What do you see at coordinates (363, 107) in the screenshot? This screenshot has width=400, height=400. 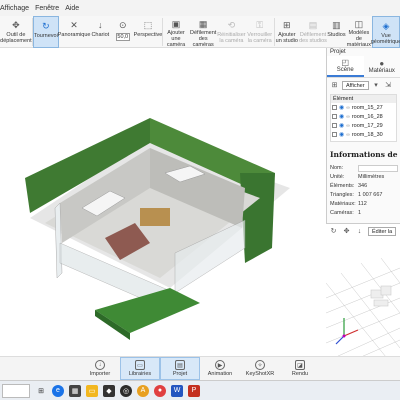 I see `list-item: ◉ ∞ room_15_27` at bounding box center [363, 107].